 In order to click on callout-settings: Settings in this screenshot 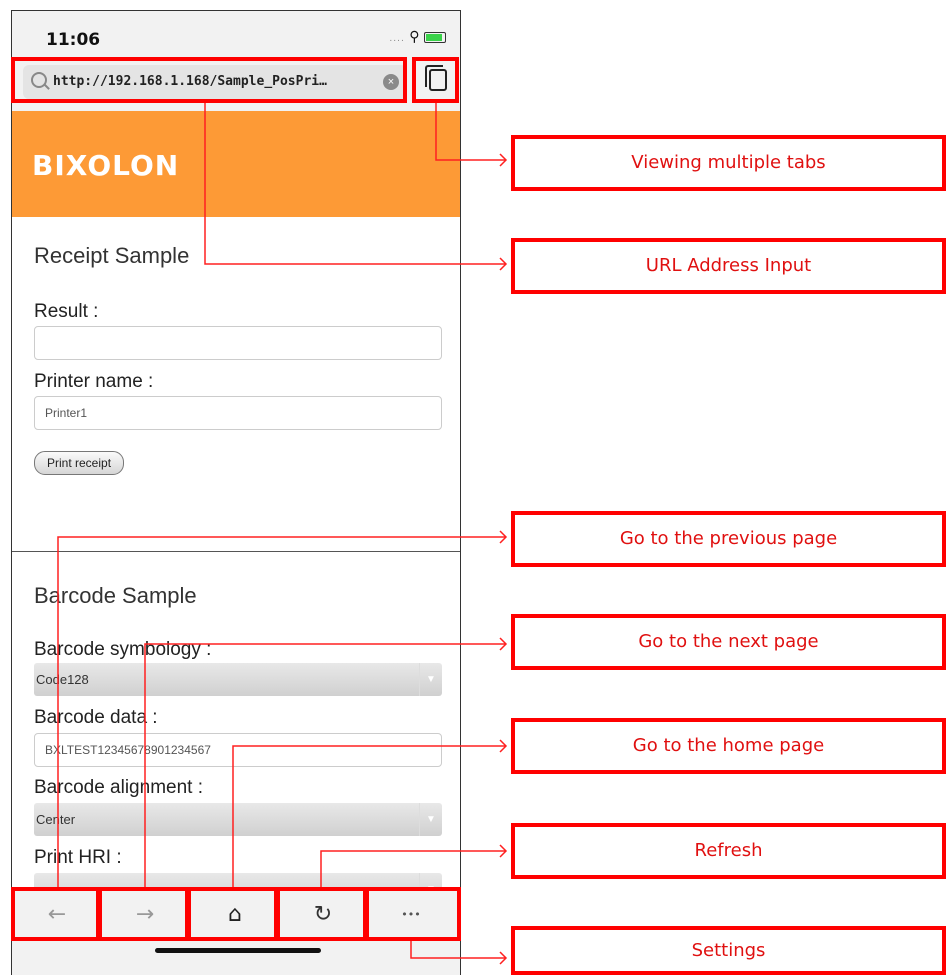, I will do `click(728, 950)`.